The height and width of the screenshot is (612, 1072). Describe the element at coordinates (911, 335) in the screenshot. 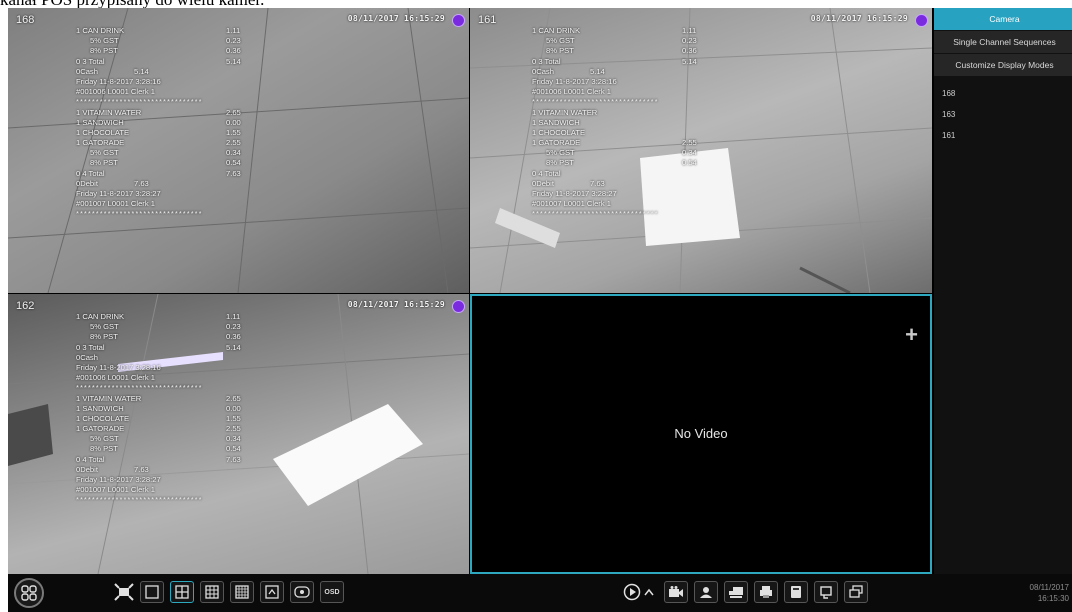

I see `plus-icon: +` at that location.